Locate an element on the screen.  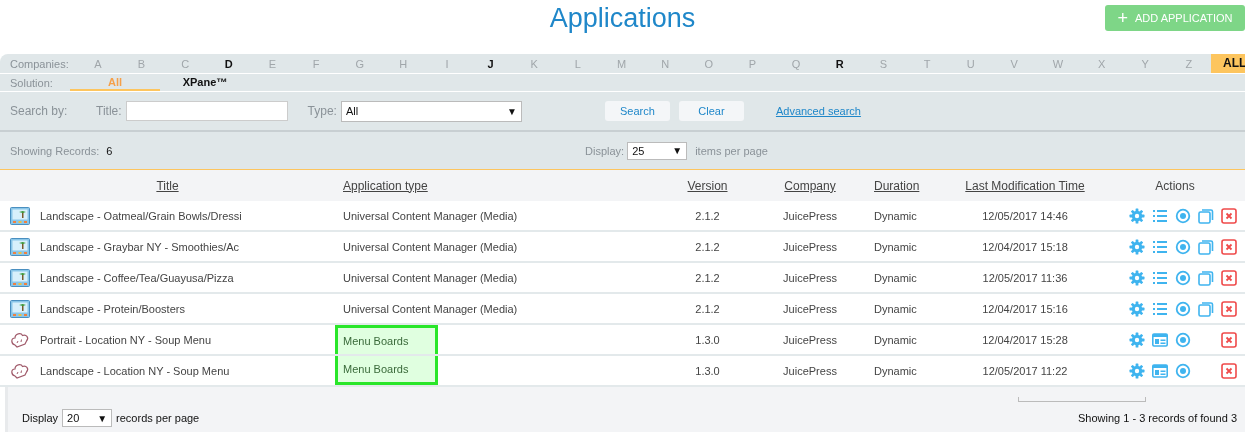
application-title: Landscape - Graybar NY - Smoothies/Ac is located at coordinates (140, 246).